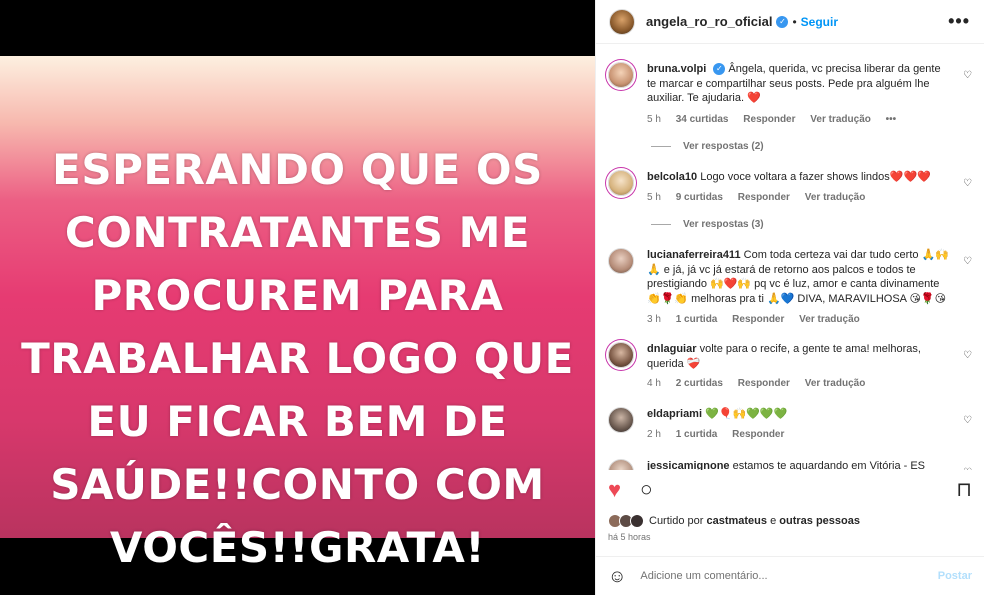 The height and width of the screenshot is (595, 984). I want to click on image-text-line: ESPERANDO QUE OS, so click(297, 169).